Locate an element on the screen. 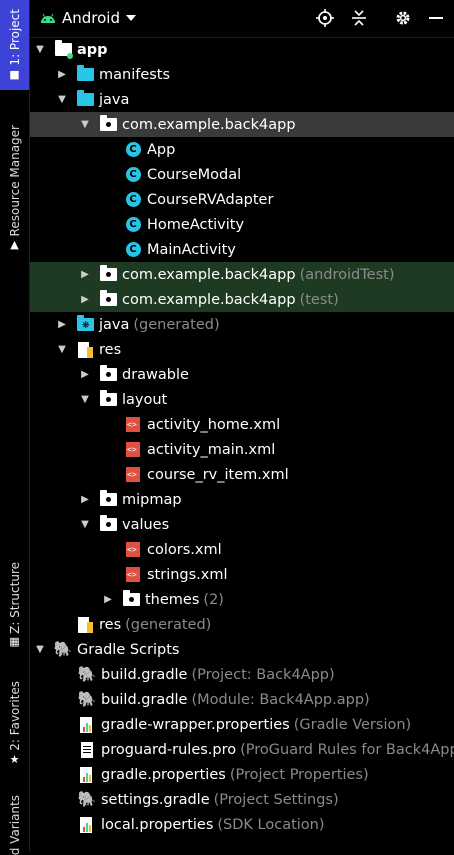 Image resolution: width=454 pixels, height=855 pixels. generated-folder-icon: ❋ is located at coordinates (85, 324).